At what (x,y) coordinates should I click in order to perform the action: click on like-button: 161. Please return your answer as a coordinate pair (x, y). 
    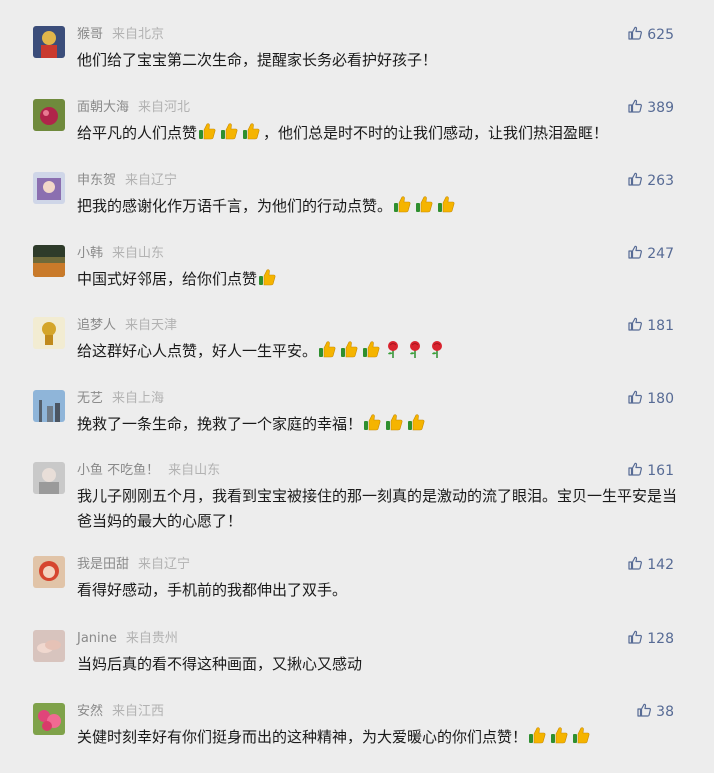
    Looking at the image, I should click on (650, 471).